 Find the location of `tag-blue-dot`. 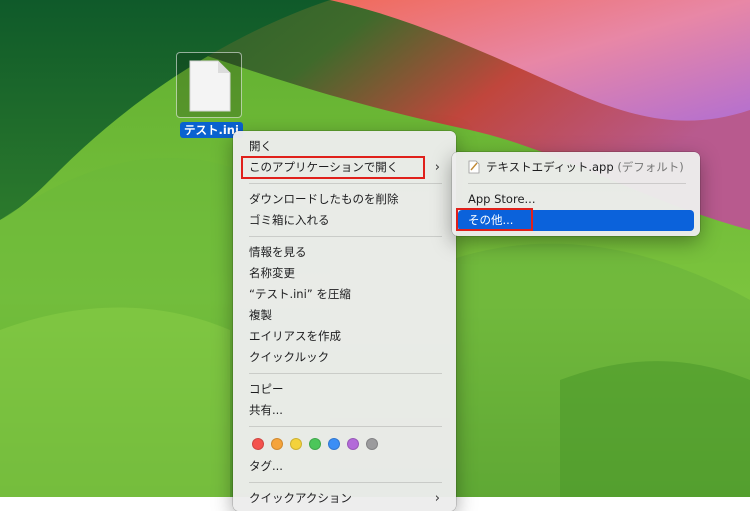

tag-blue-dot is located at coordinates (334, 444).